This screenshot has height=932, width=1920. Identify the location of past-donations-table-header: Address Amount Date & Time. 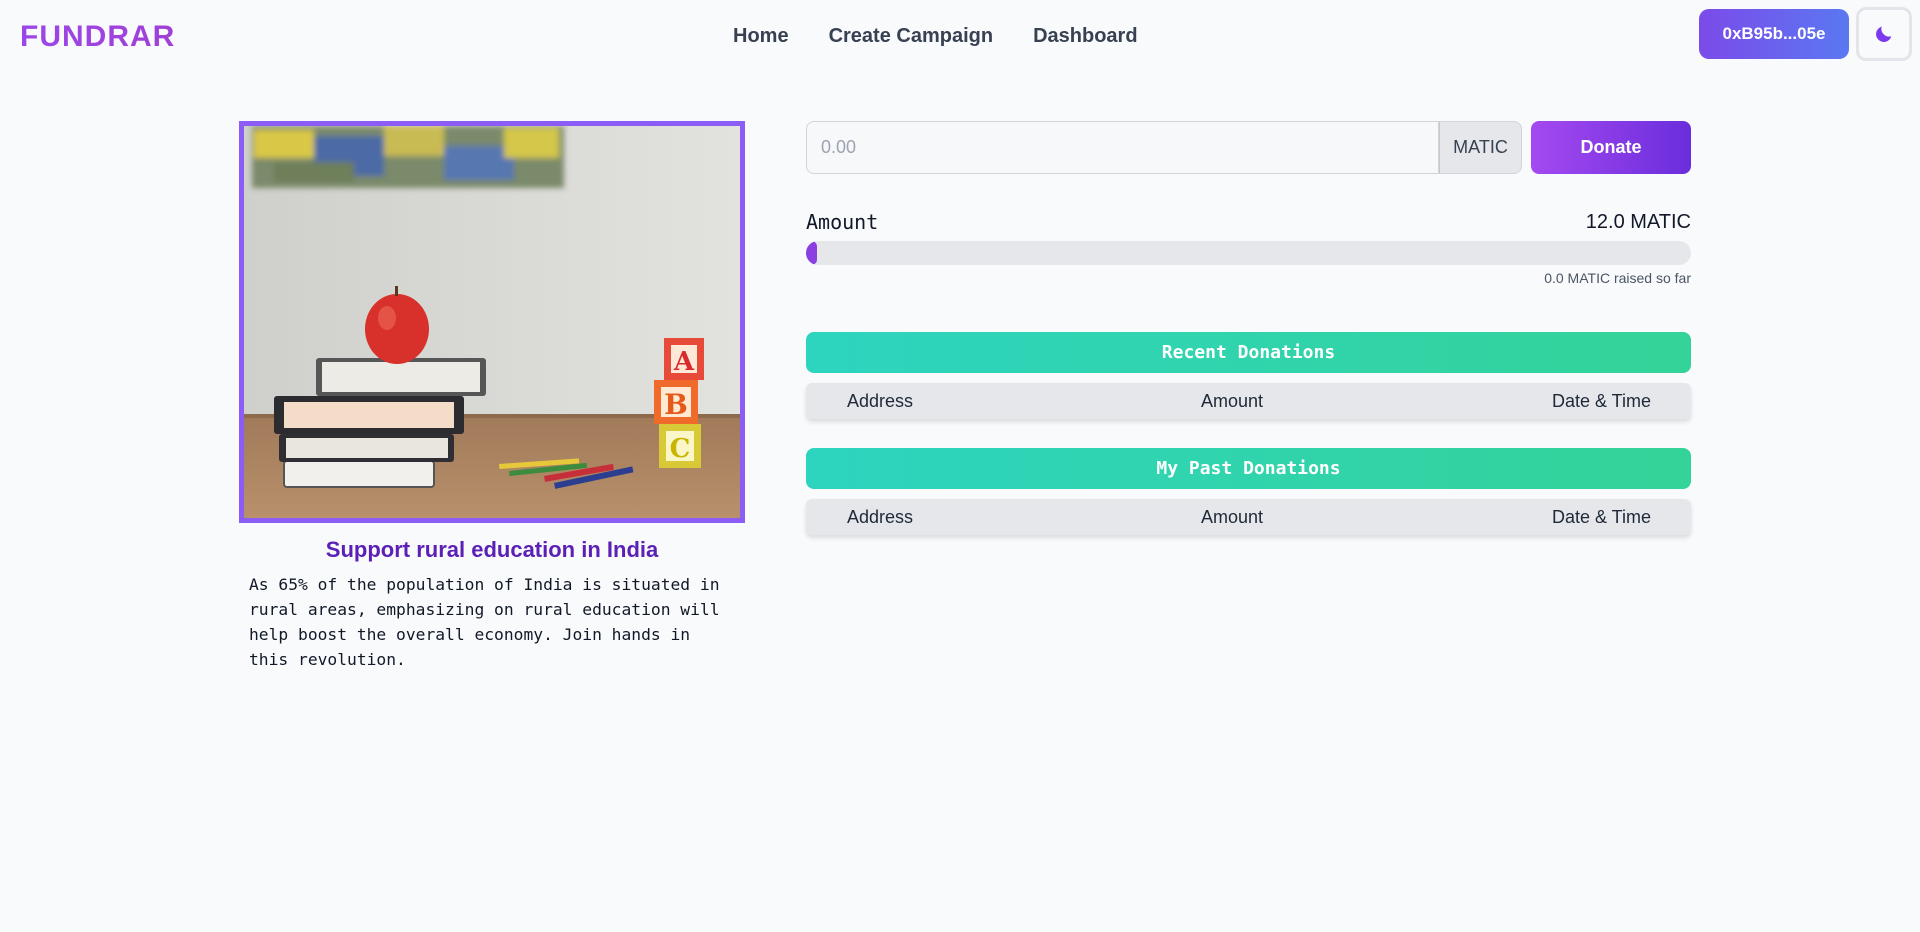
(1248, 517).